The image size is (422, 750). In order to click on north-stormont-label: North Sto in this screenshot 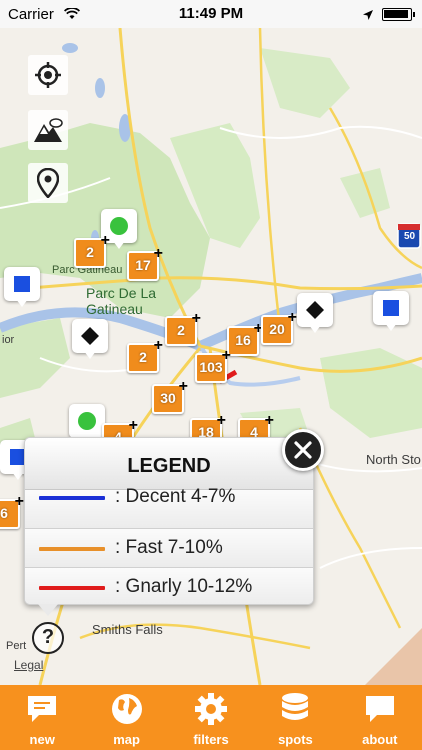, I will do `click(393, 459)`.